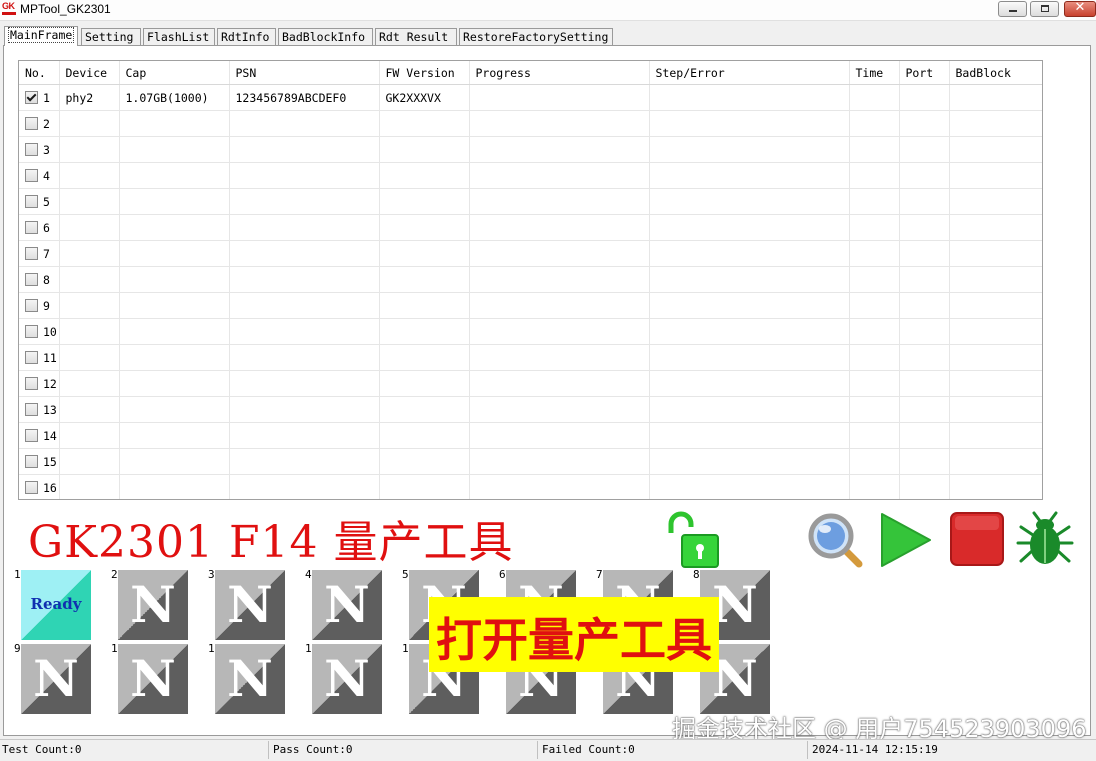  What do you see at coordinates (559, 73) in the screenshot?
I see `col-header-progress: Progress` at bounding box center [559, 73].